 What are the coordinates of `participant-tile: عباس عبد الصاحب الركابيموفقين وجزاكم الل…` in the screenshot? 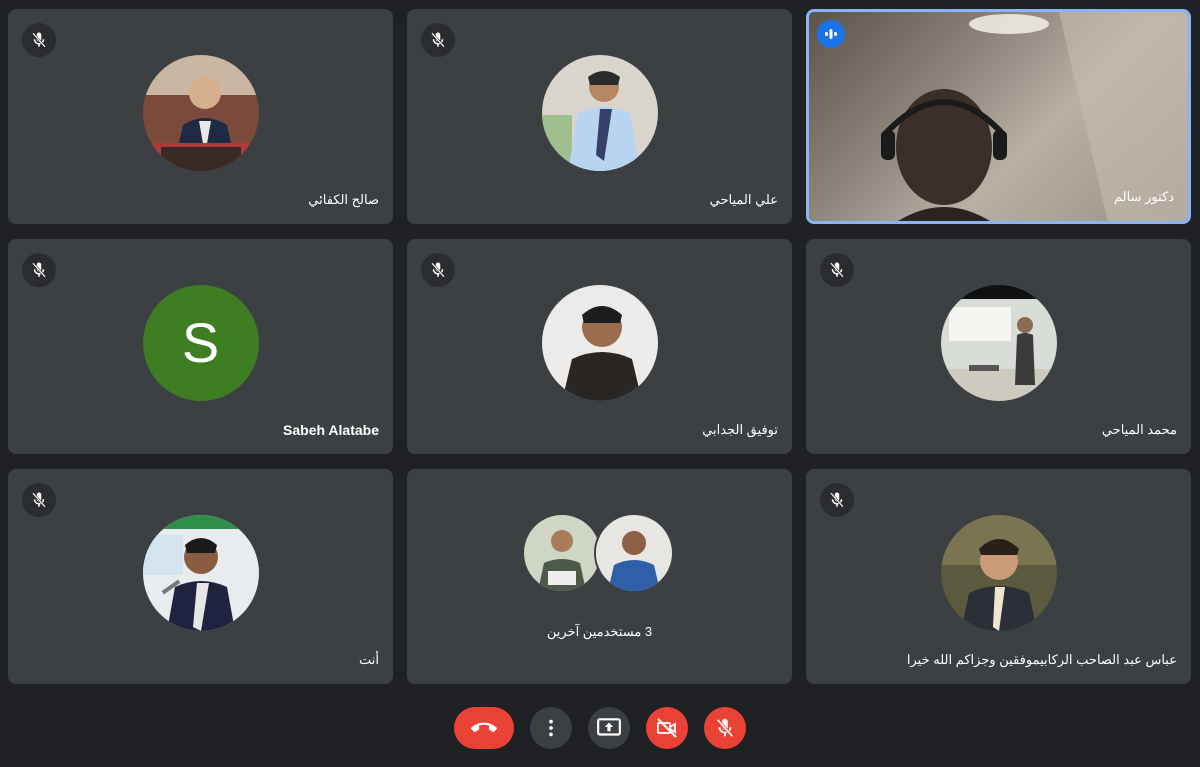 It's located at (998, 576).